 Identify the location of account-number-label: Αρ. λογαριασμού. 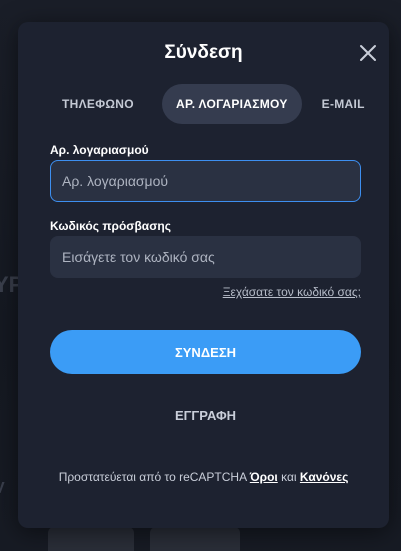
(99, 150).